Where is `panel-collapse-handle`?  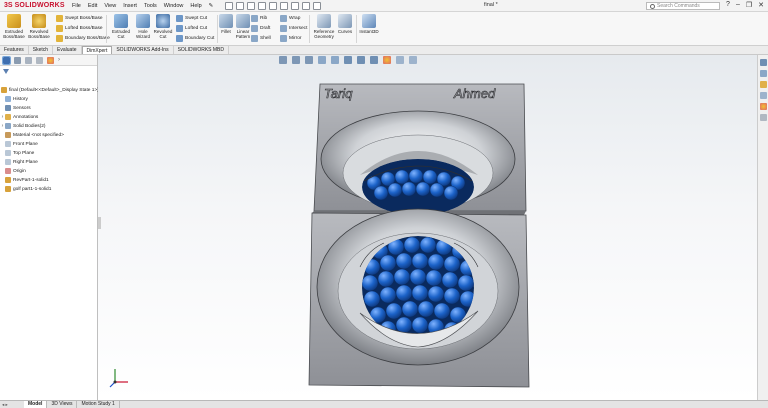
panel-collapse-handle is located at coordinates (99, 223).